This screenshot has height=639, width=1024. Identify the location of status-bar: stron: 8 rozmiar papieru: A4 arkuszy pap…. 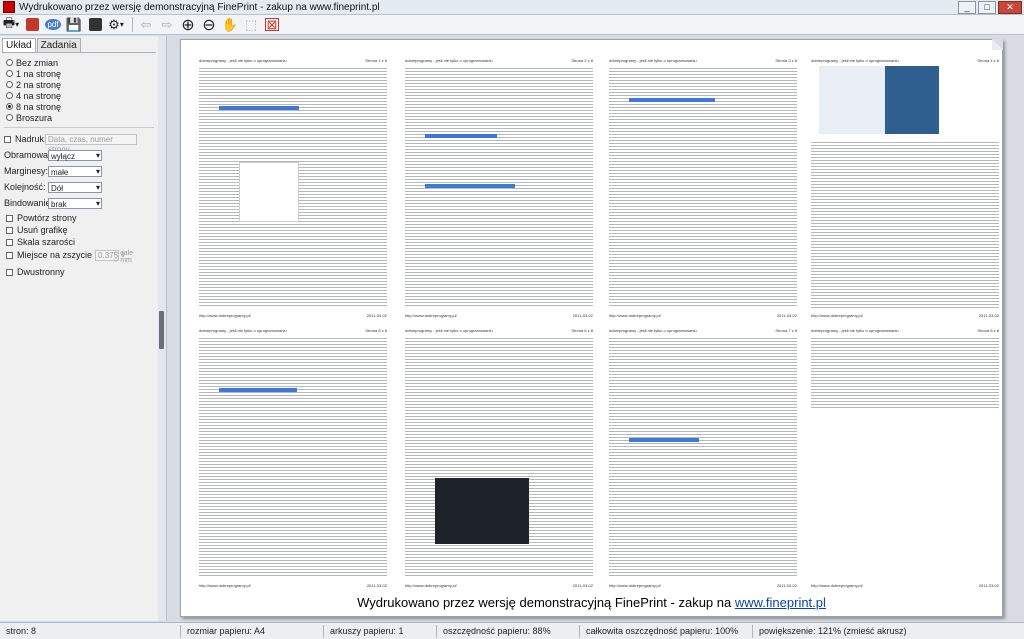
(512, 630).